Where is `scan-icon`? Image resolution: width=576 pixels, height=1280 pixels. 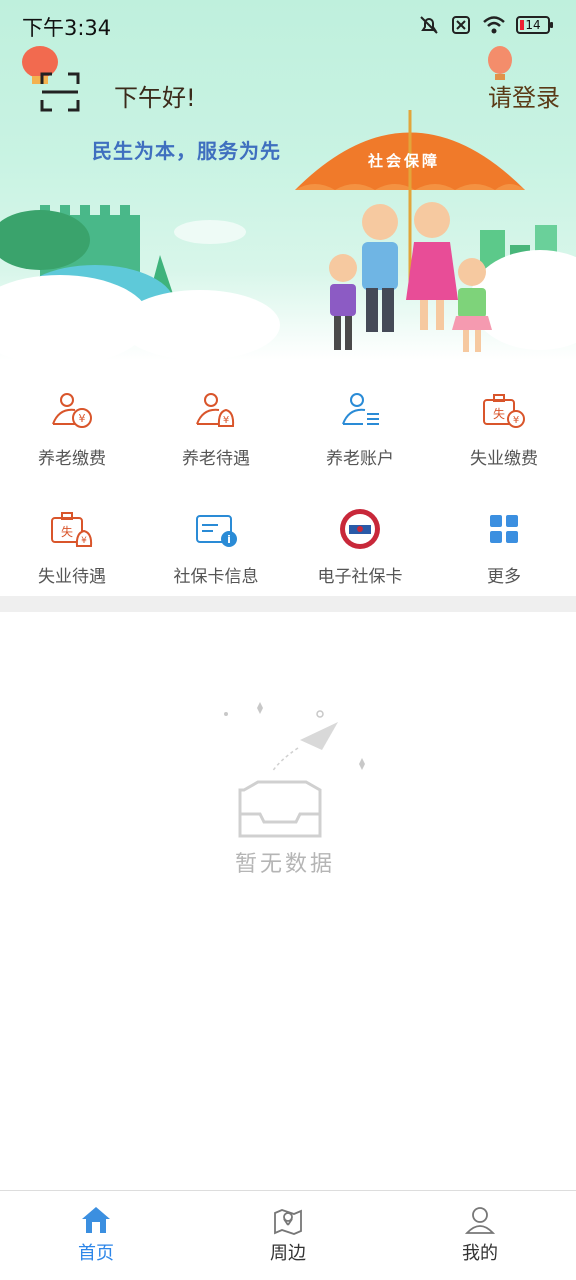 scan-icon is located at coordinates (60, 92).